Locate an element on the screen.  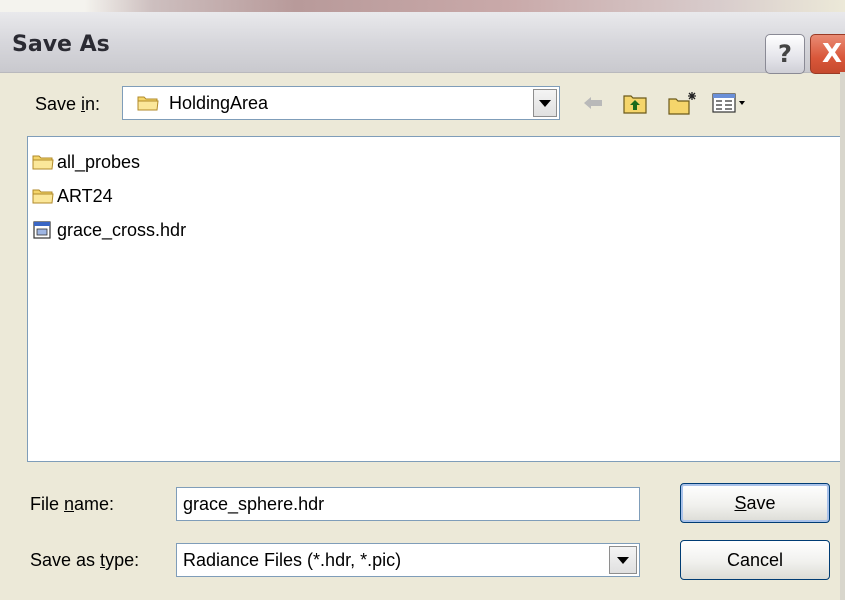
title-bar: Save As ? X is located at coordinates (422, 43).